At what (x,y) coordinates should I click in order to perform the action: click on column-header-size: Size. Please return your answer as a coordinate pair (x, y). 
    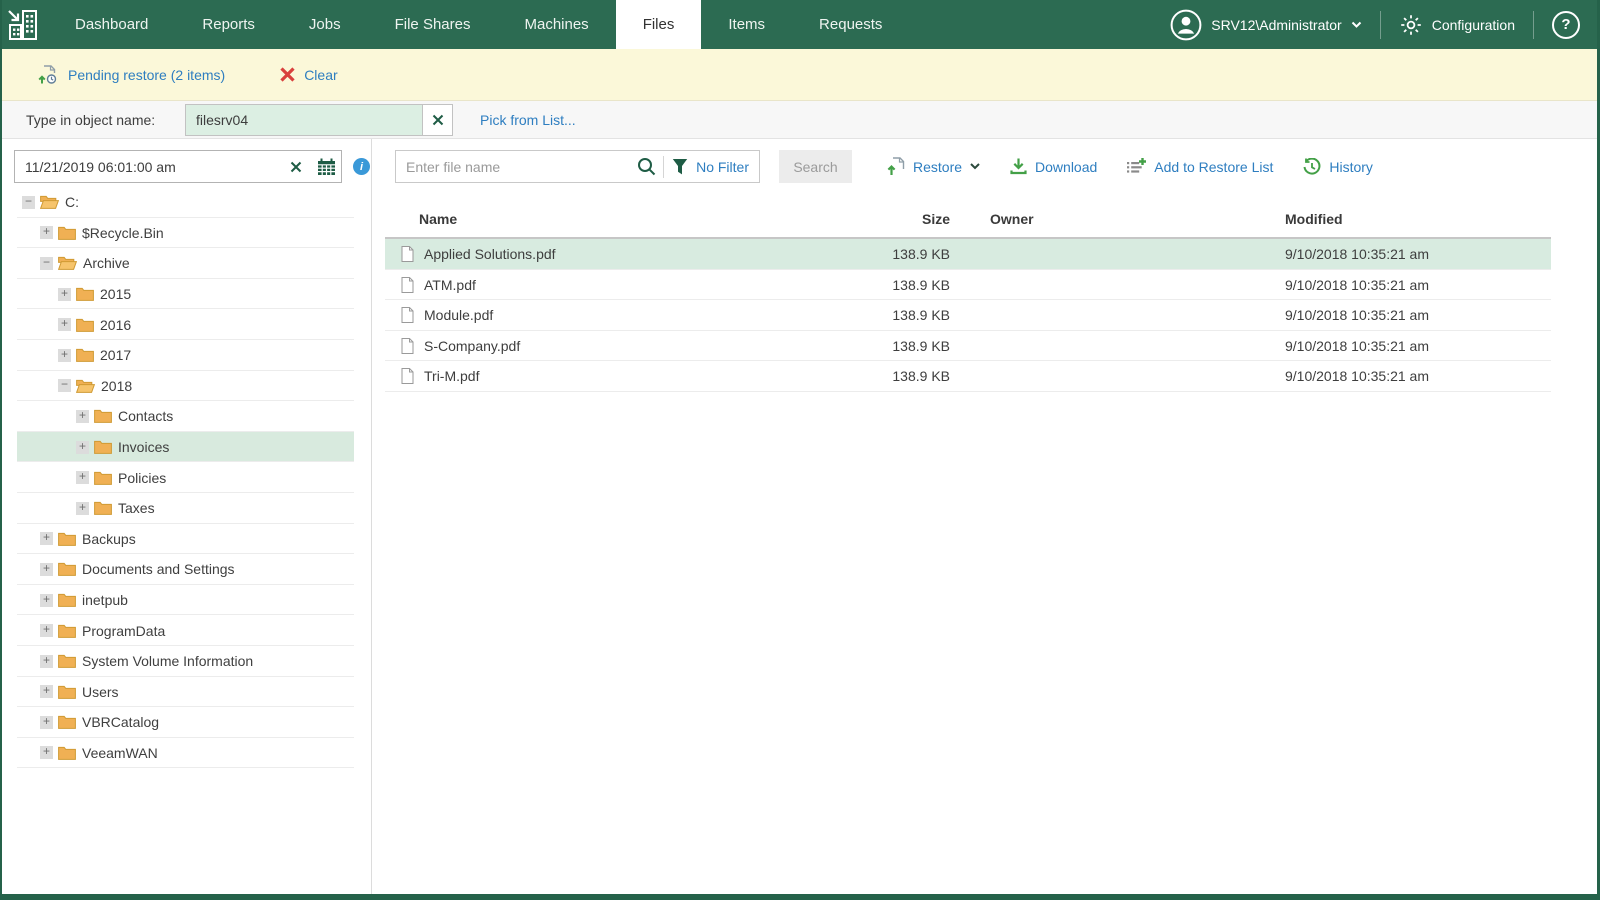
    Looking at the image, I should click on (902, 219).